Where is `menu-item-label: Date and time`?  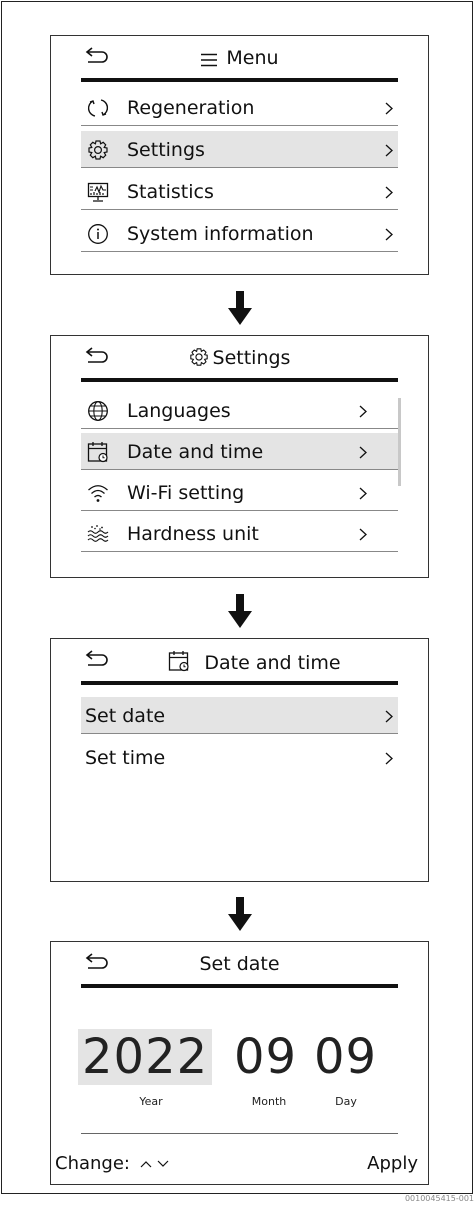 menu-item-label: Date and time is located at coordinates (195, 452).